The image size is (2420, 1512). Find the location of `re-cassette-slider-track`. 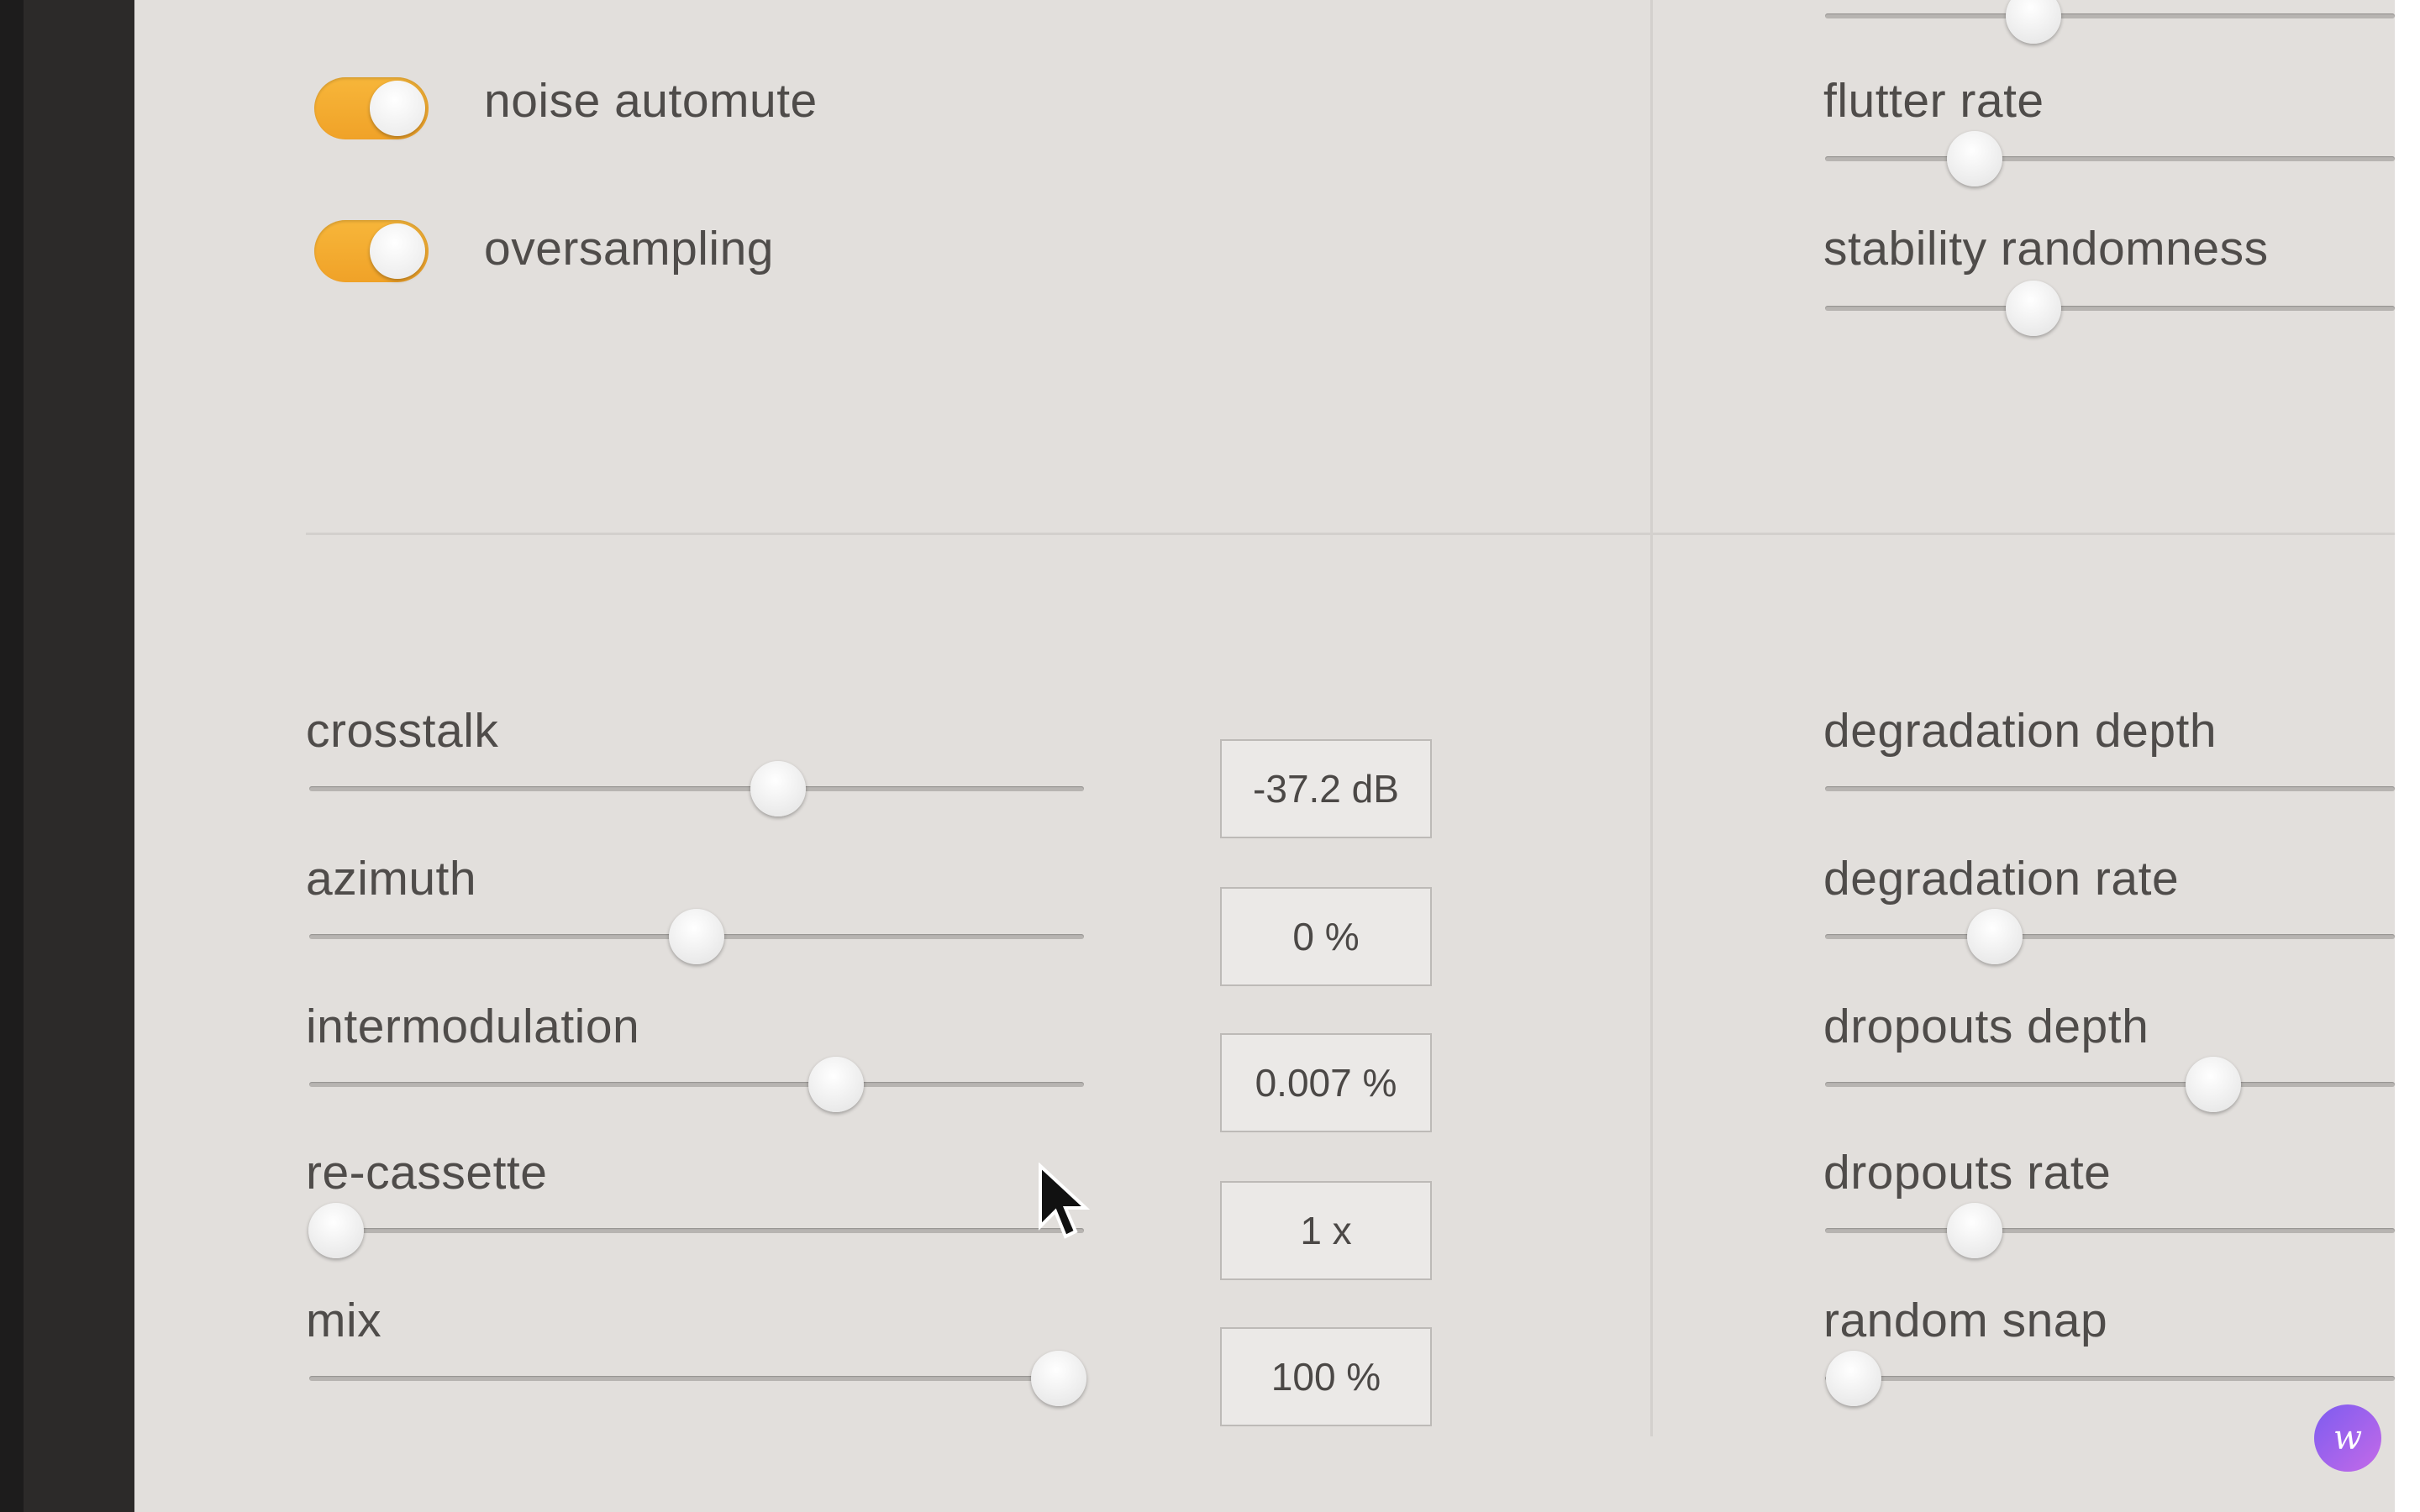

re-cassette-slider-track is located at coordinates (696, 1230).